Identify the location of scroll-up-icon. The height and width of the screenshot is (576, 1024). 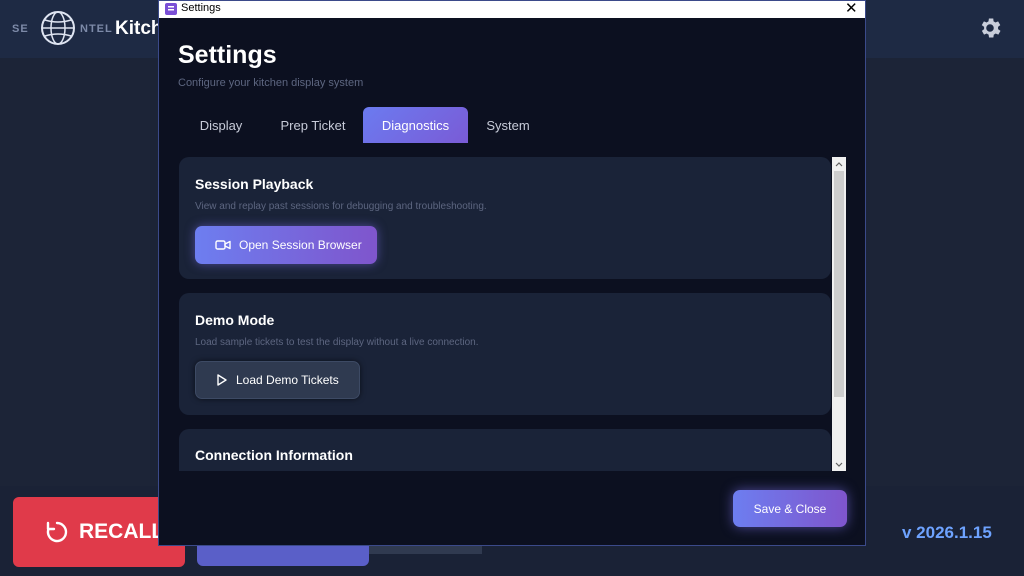
(839, 164).